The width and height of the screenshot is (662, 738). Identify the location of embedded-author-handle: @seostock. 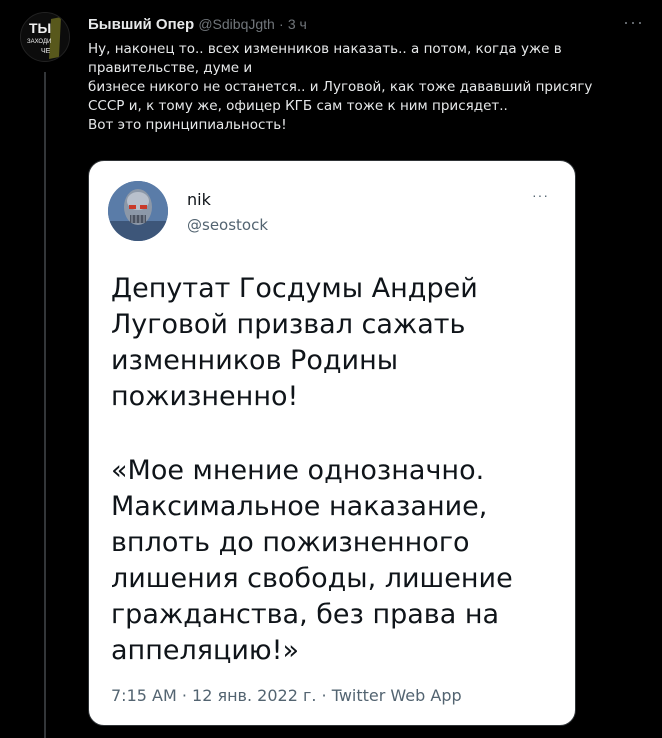
(228, 225).